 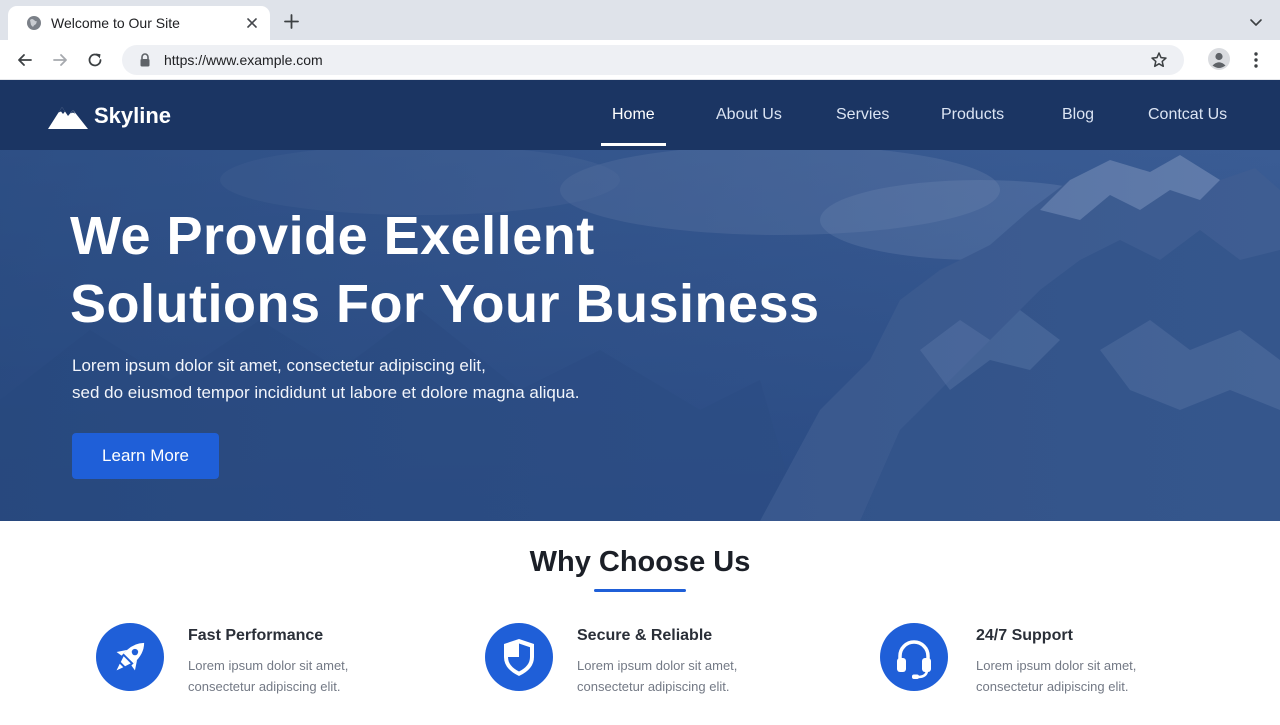 I want to click on shield-icon, so click(x=519, y=657).